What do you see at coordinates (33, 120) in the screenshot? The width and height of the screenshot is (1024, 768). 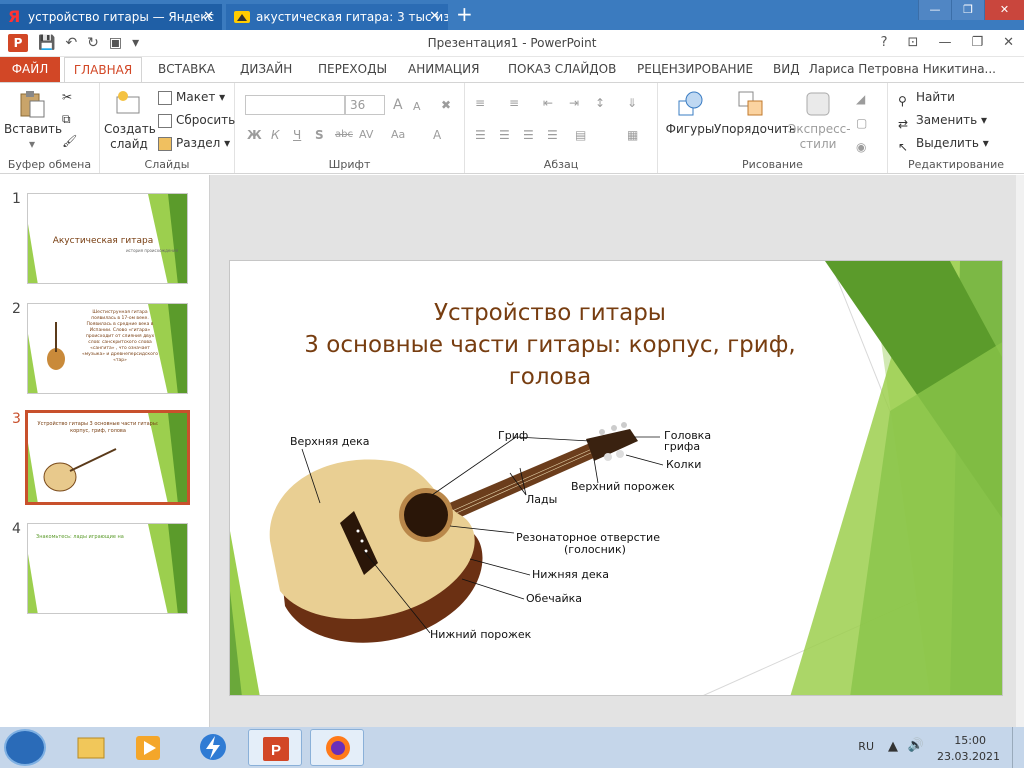 I see `paste-button: Вставить ▾` at bounding box center [33, 120].